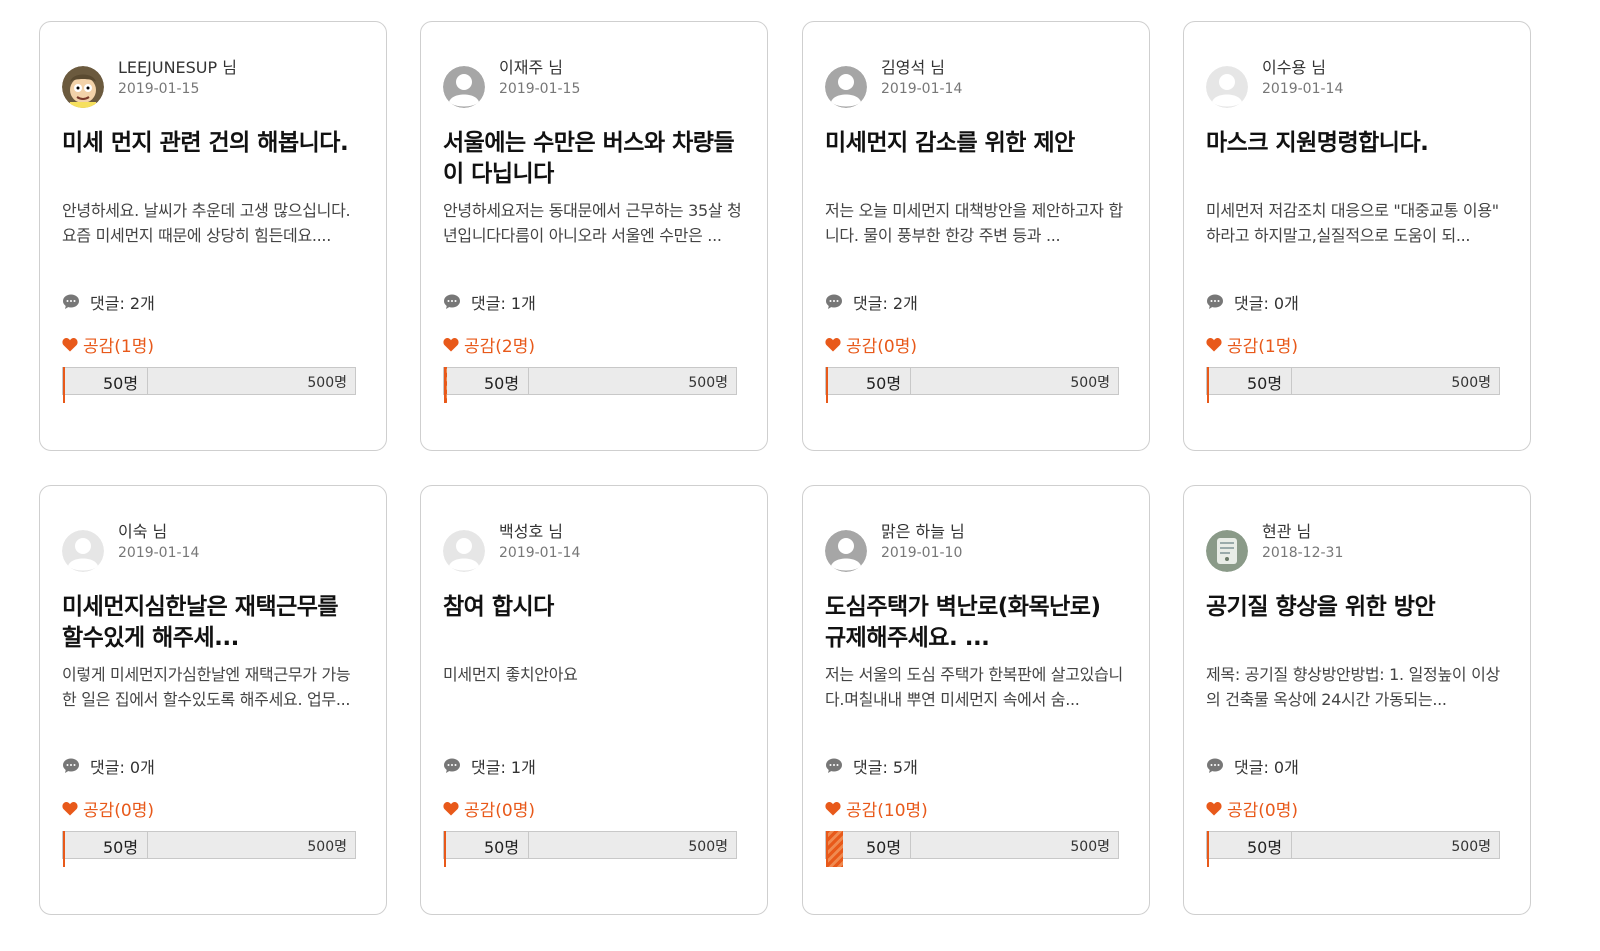  What do you see at coordinates (895, 546) in the screenshot?
I see `author-info: 맑은 하늘 님 2019-01-10` at bounding box center [895, 546].